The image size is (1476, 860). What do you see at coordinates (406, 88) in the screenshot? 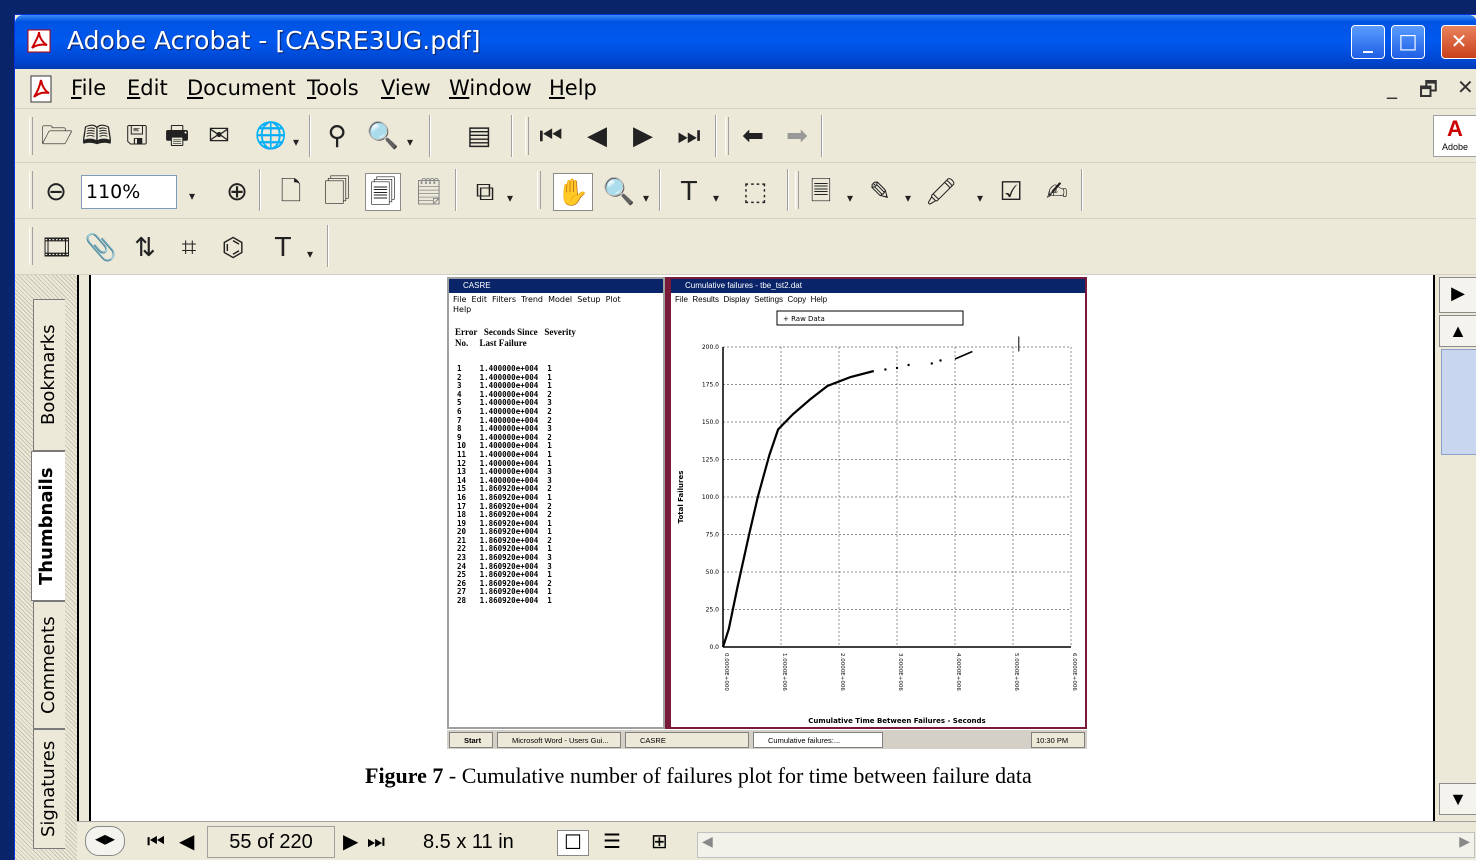
I see `menu-view: View` at bounding box center [406, 88].